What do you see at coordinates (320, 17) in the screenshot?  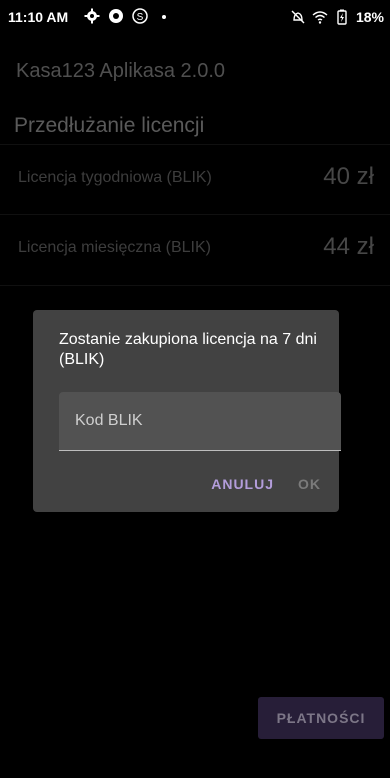 I see `wifi-icon` at bounding box center [320, 17].